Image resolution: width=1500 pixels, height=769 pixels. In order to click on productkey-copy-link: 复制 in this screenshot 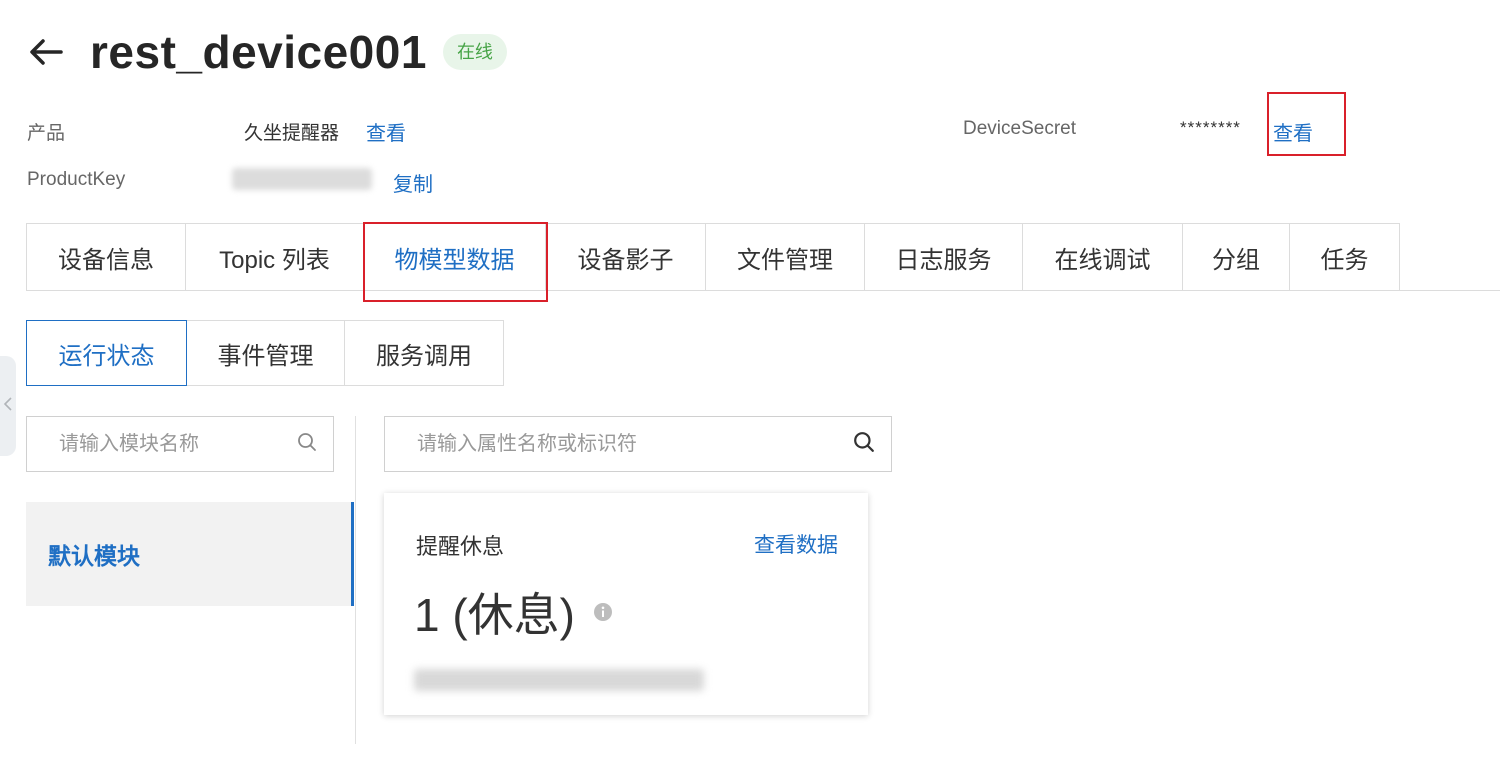, I will do `click(413, 182)`.